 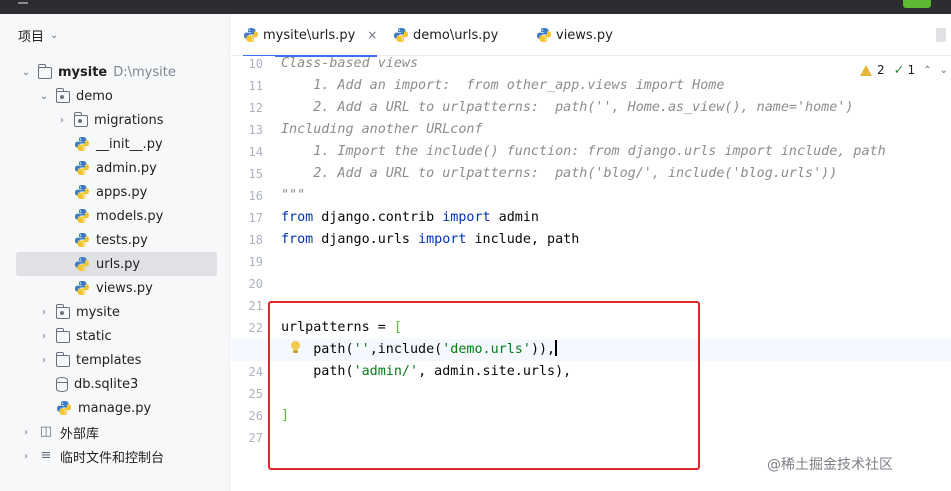 What do you see at coordinates (98, 312) in the screenshot?
I see `tree-item-label: mysite` at bounding box center [98, 312].